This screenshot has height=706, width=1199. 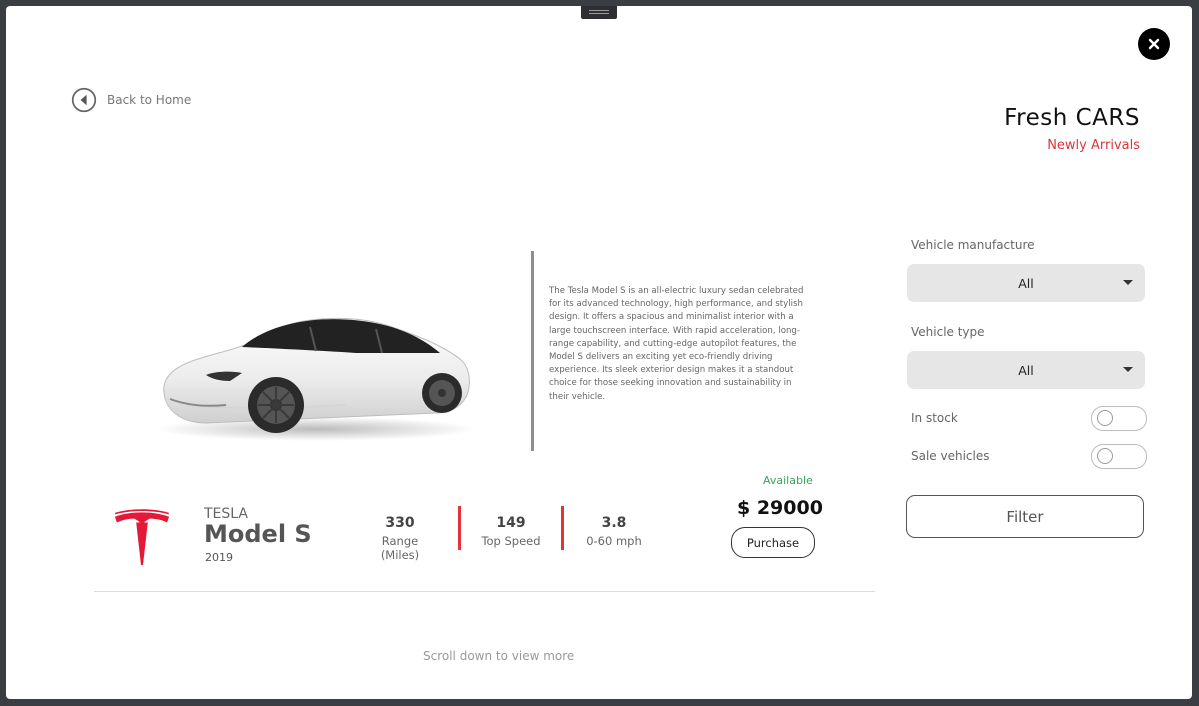 What do you see at coordinates (511, 523) in the screenshot?
I see `stat-value: 149` at bounding box center [511, 523].